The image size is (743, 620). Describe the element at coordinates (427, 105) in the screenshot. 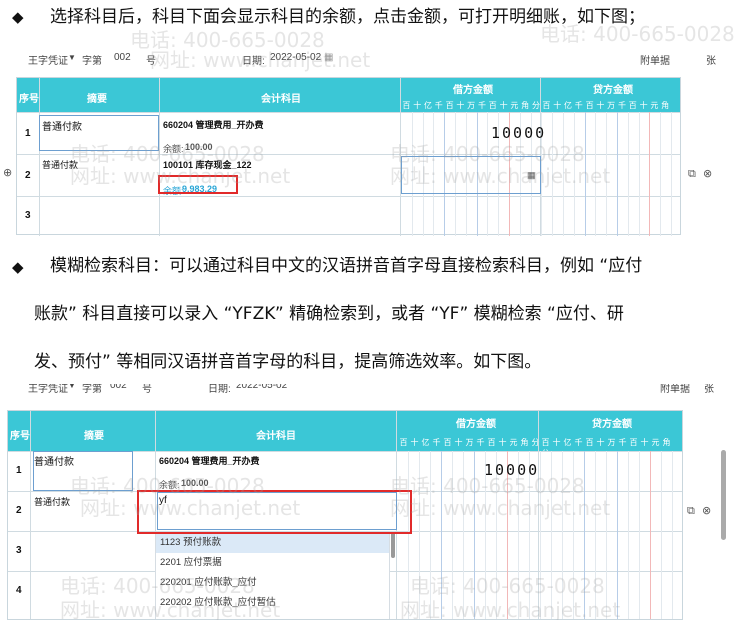

I see `digit-label: 亿` at that location.